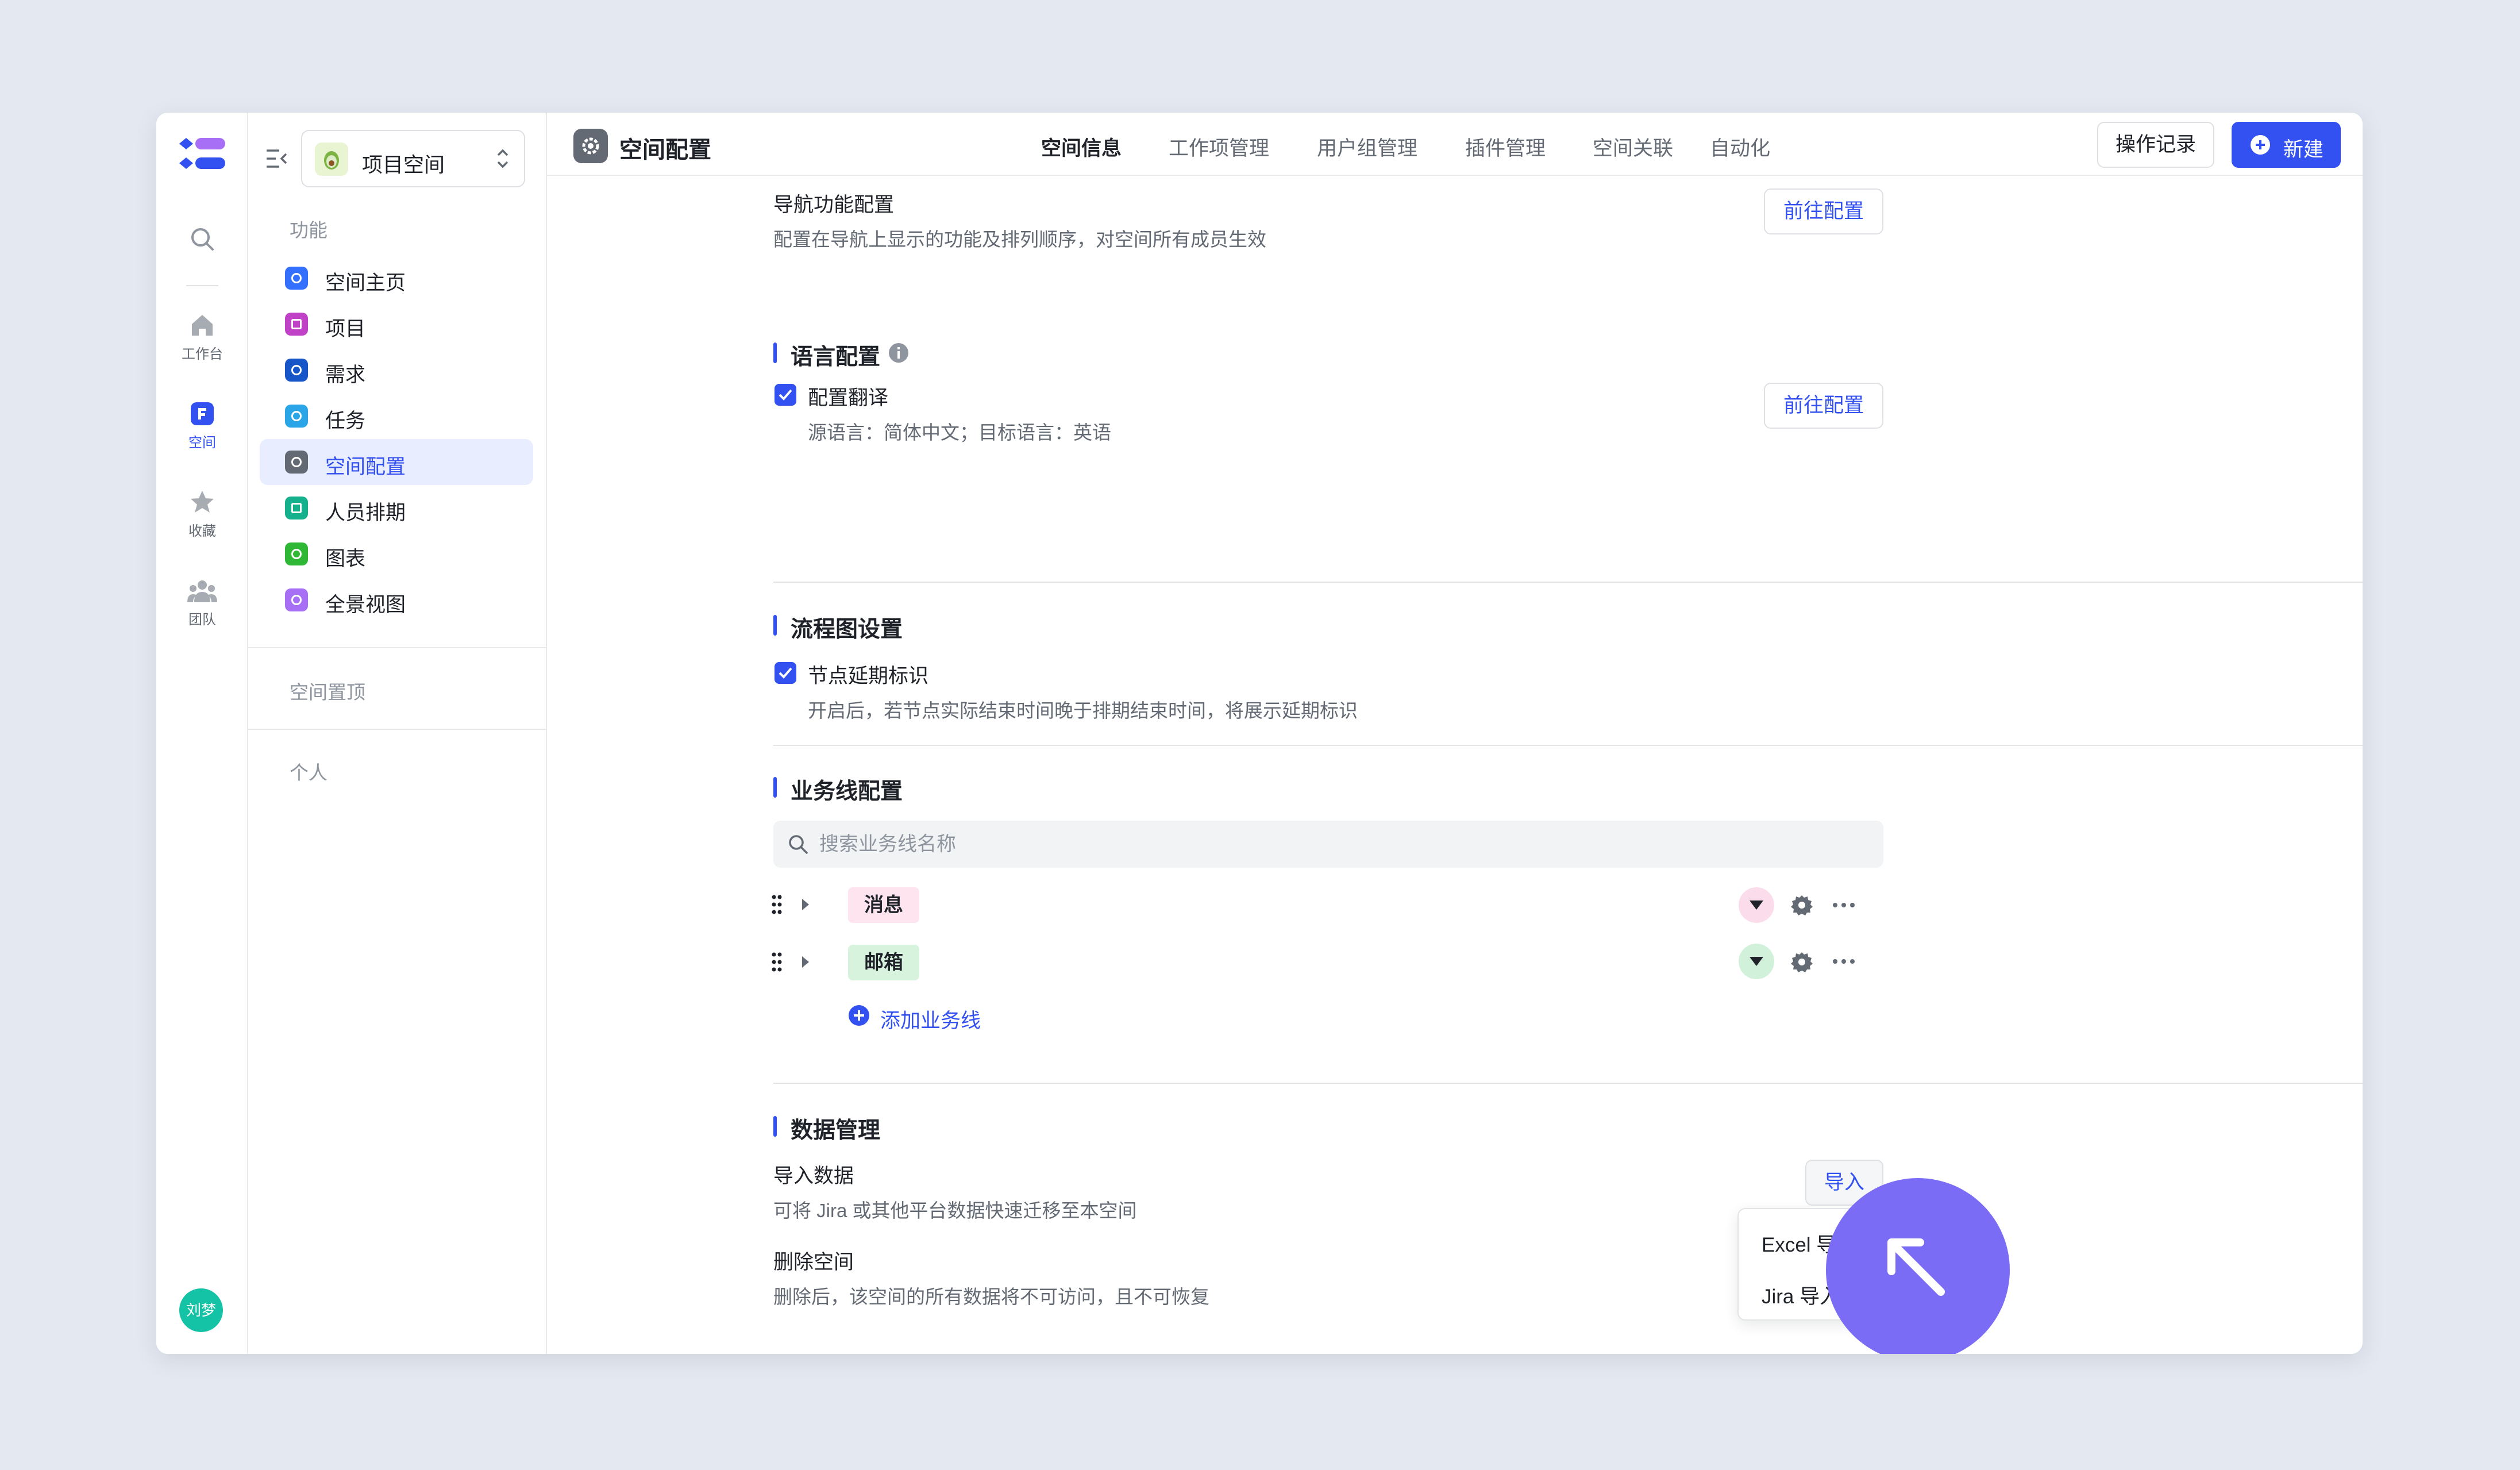 The height and width of the screenshot is (1470, 2520). What do you see at coordinates (884, 905) in the screenshot?
I see `business-line-tag-message: 消息` at bounding box center [884, 905].